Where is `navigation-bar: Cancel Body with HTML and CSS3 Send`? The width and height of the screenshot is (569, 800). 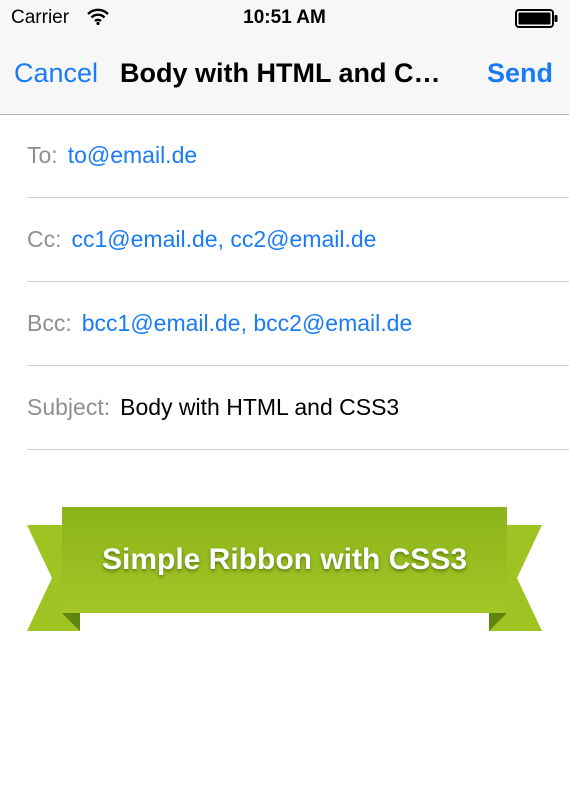 navigation-bar: Cancel Body with HTML and CSS3 Send is located at coordinates (284, 75).